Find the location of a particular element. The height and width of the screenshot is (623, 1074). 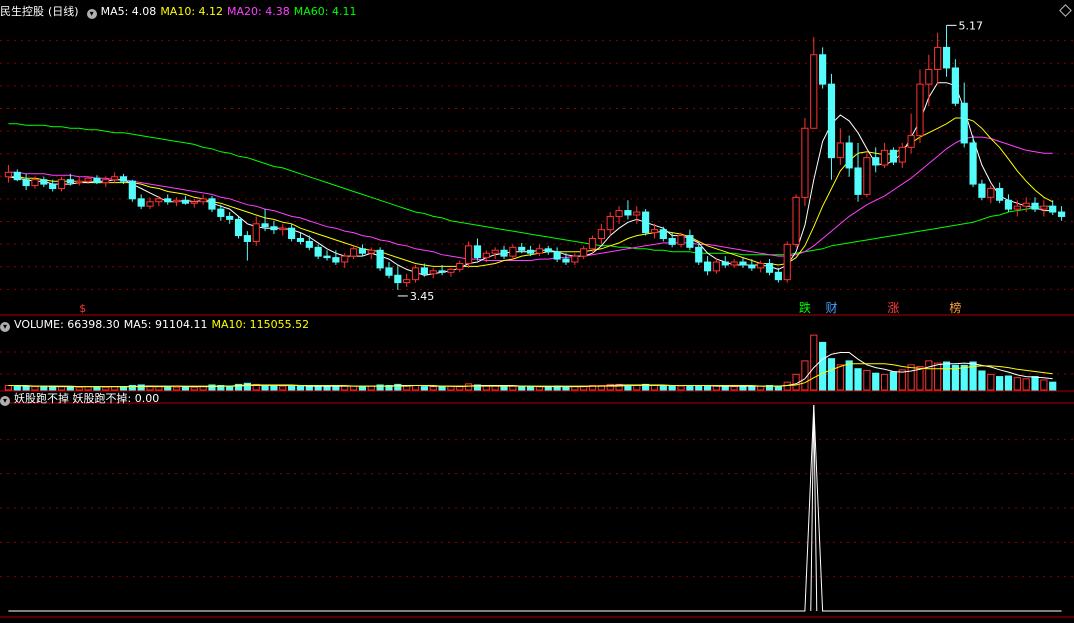

event-tag: 跌 is located at coordinates (805, 307).